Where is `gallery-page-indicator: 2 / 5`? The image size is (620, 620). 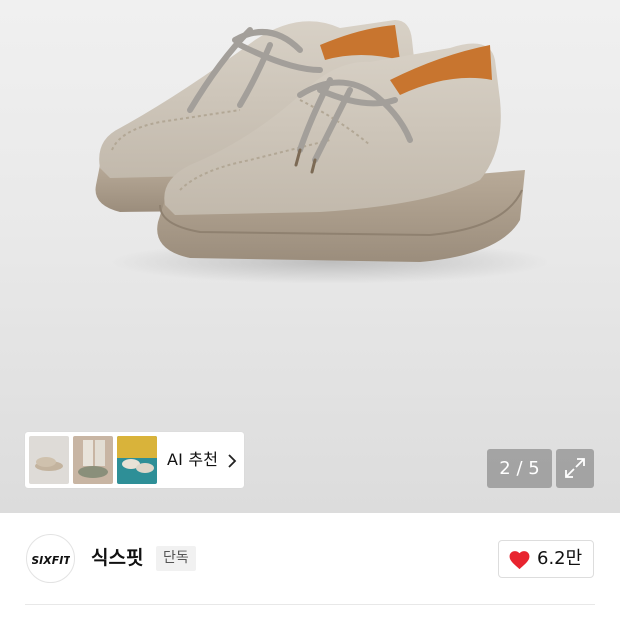
gallery-page-indicator: 2 / 5 is located at coordinates (519, 468).